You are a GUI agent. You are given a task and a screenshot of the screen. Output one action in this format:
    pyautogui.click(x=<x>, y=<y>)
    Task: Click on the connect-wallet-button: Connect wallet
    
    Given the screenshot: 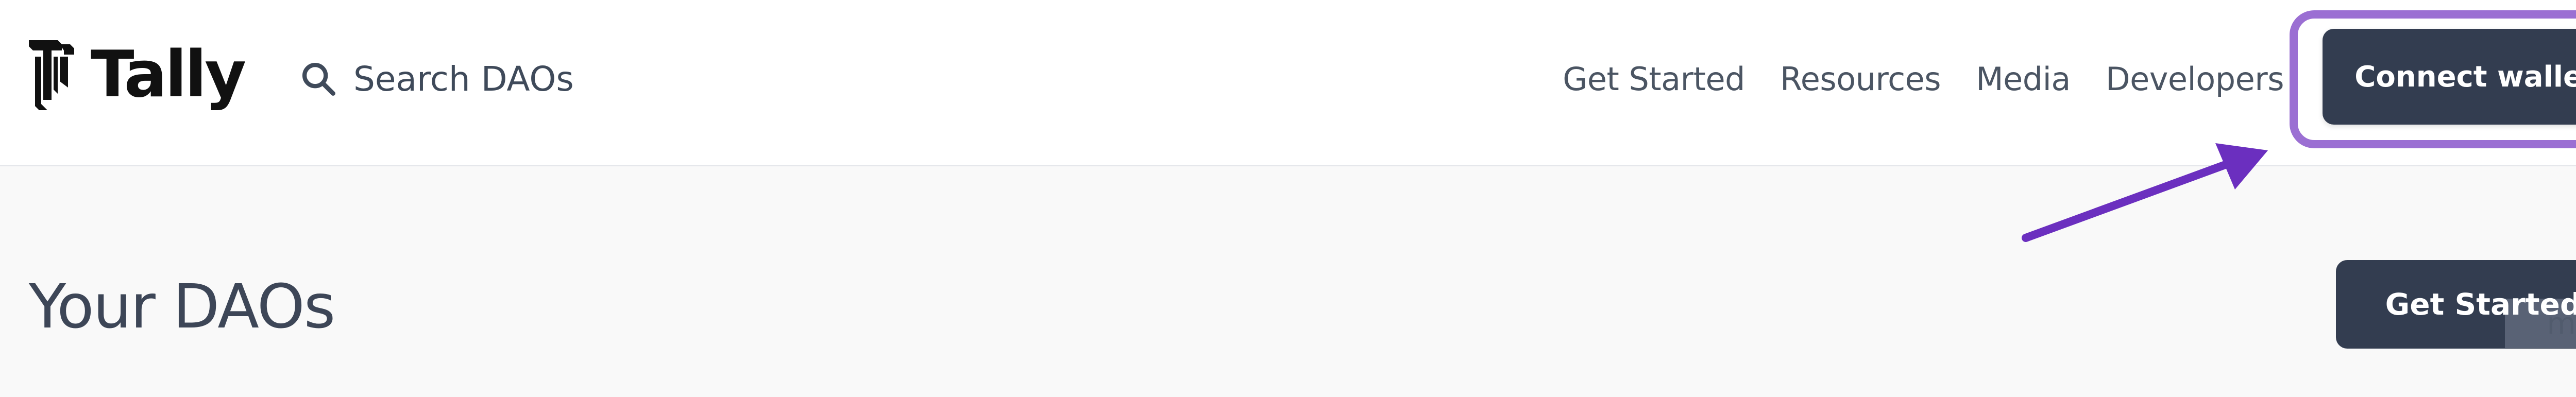 What is the action you would take?
    pyautogui.click(x=2449, y=77)
    